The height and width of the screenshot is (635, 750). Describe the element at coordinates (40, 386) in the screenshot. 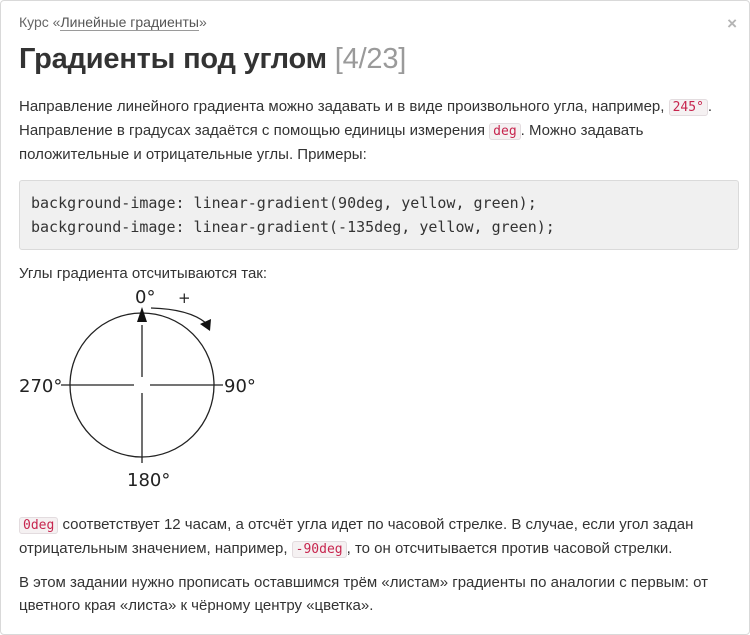

I see `label-270: 270°` at that location.